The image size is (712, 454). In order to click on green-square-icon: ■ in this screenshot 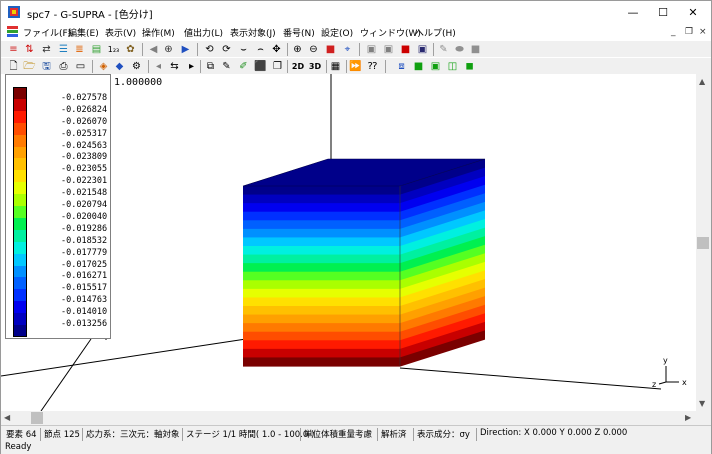, I will do `click(418, 66)`.